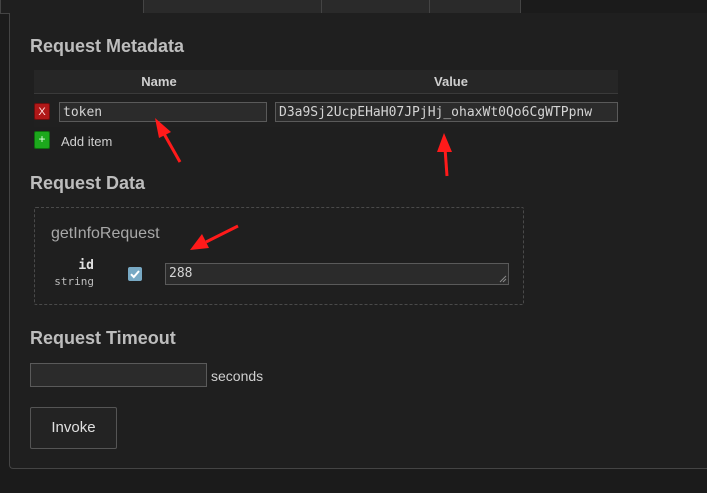  I want to click on timeout-heading: Request Timeout, so click(103, 338).